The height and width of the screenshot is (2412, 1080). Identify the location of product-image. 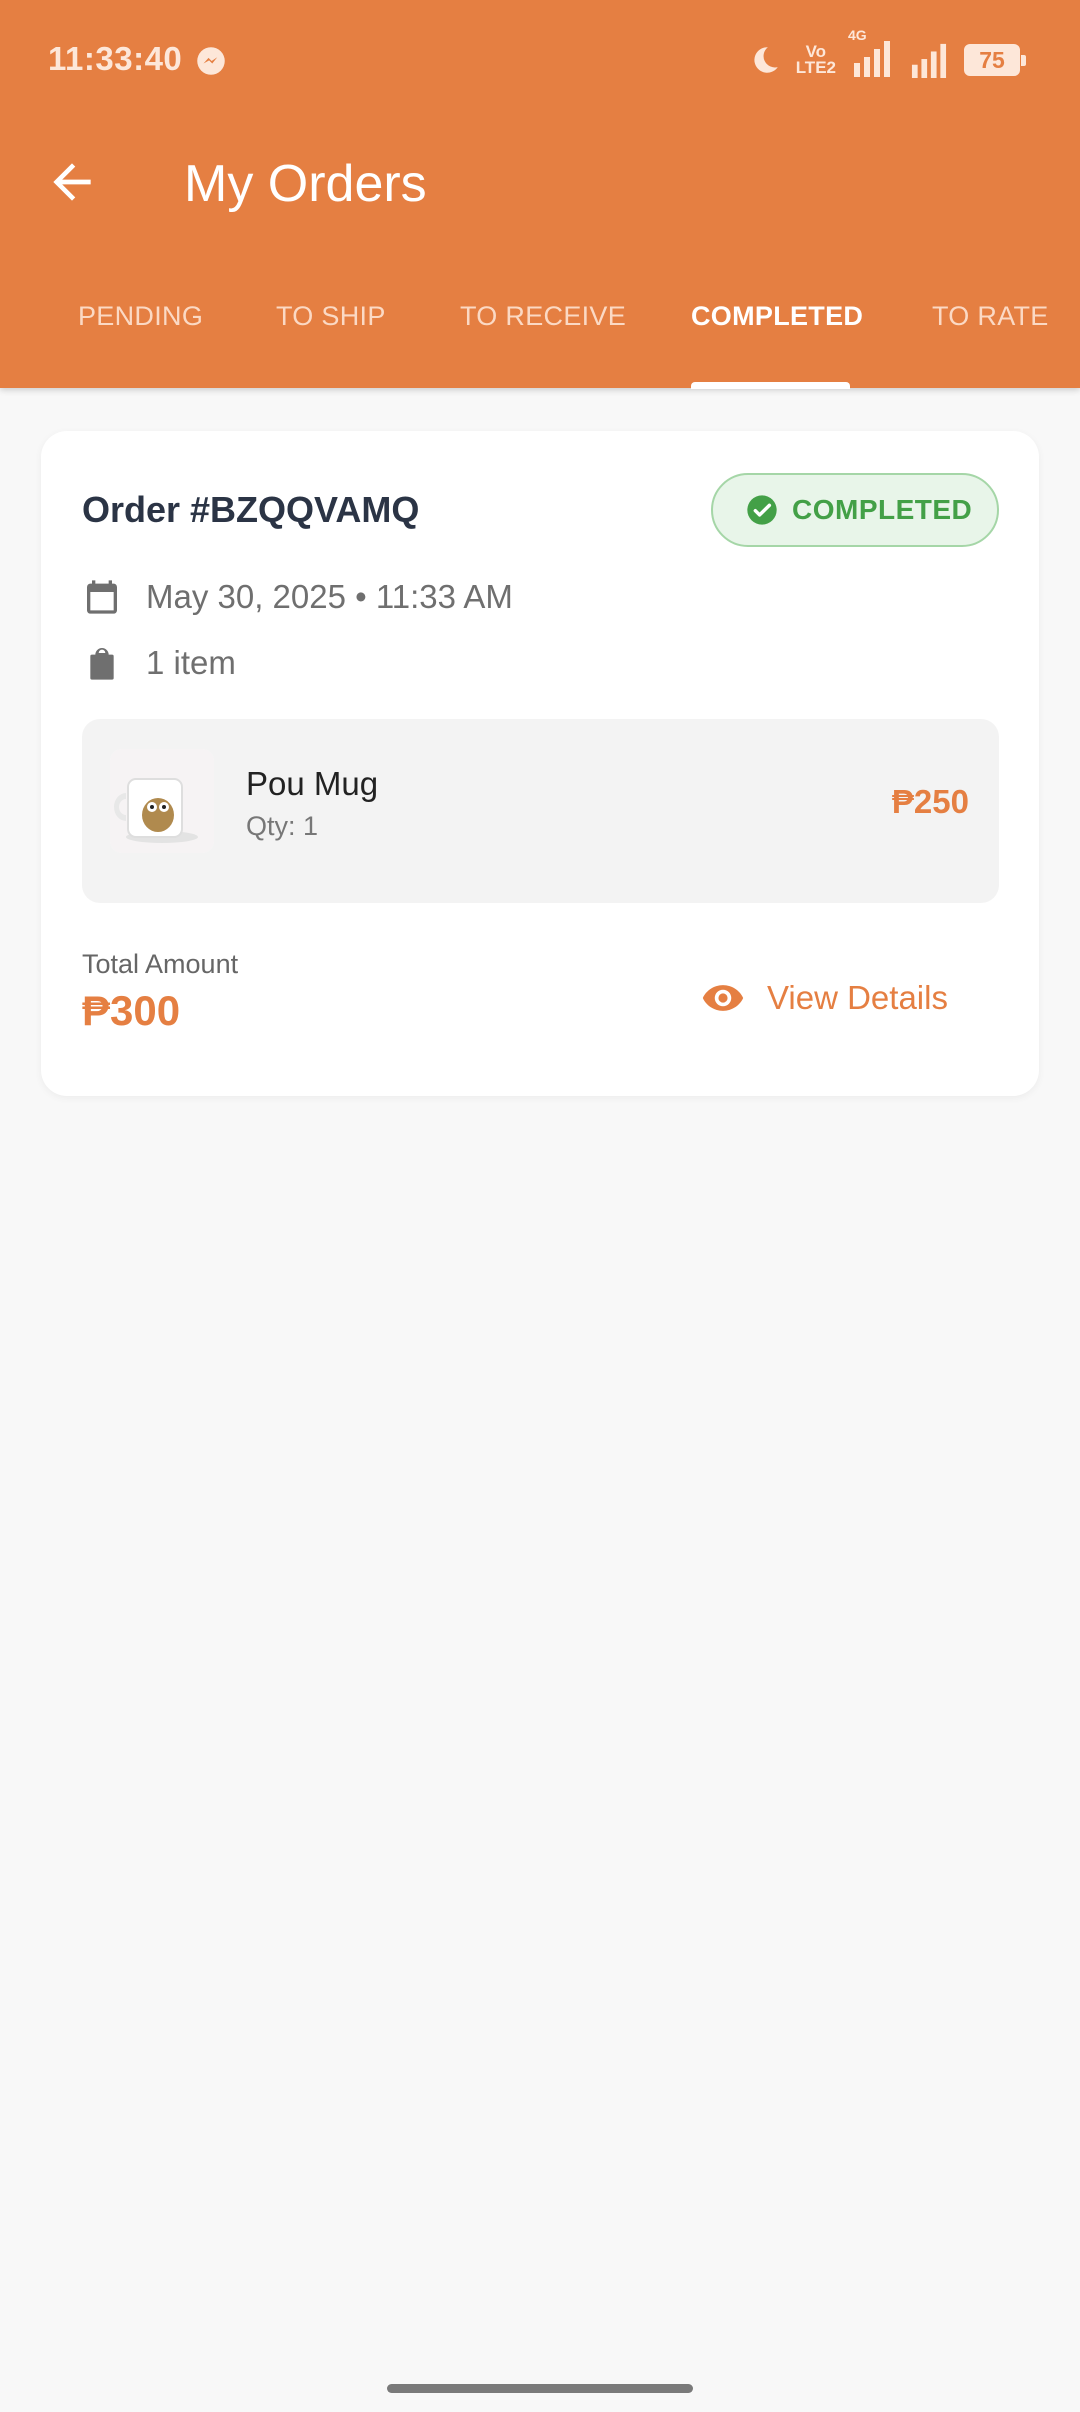
(162, 801).